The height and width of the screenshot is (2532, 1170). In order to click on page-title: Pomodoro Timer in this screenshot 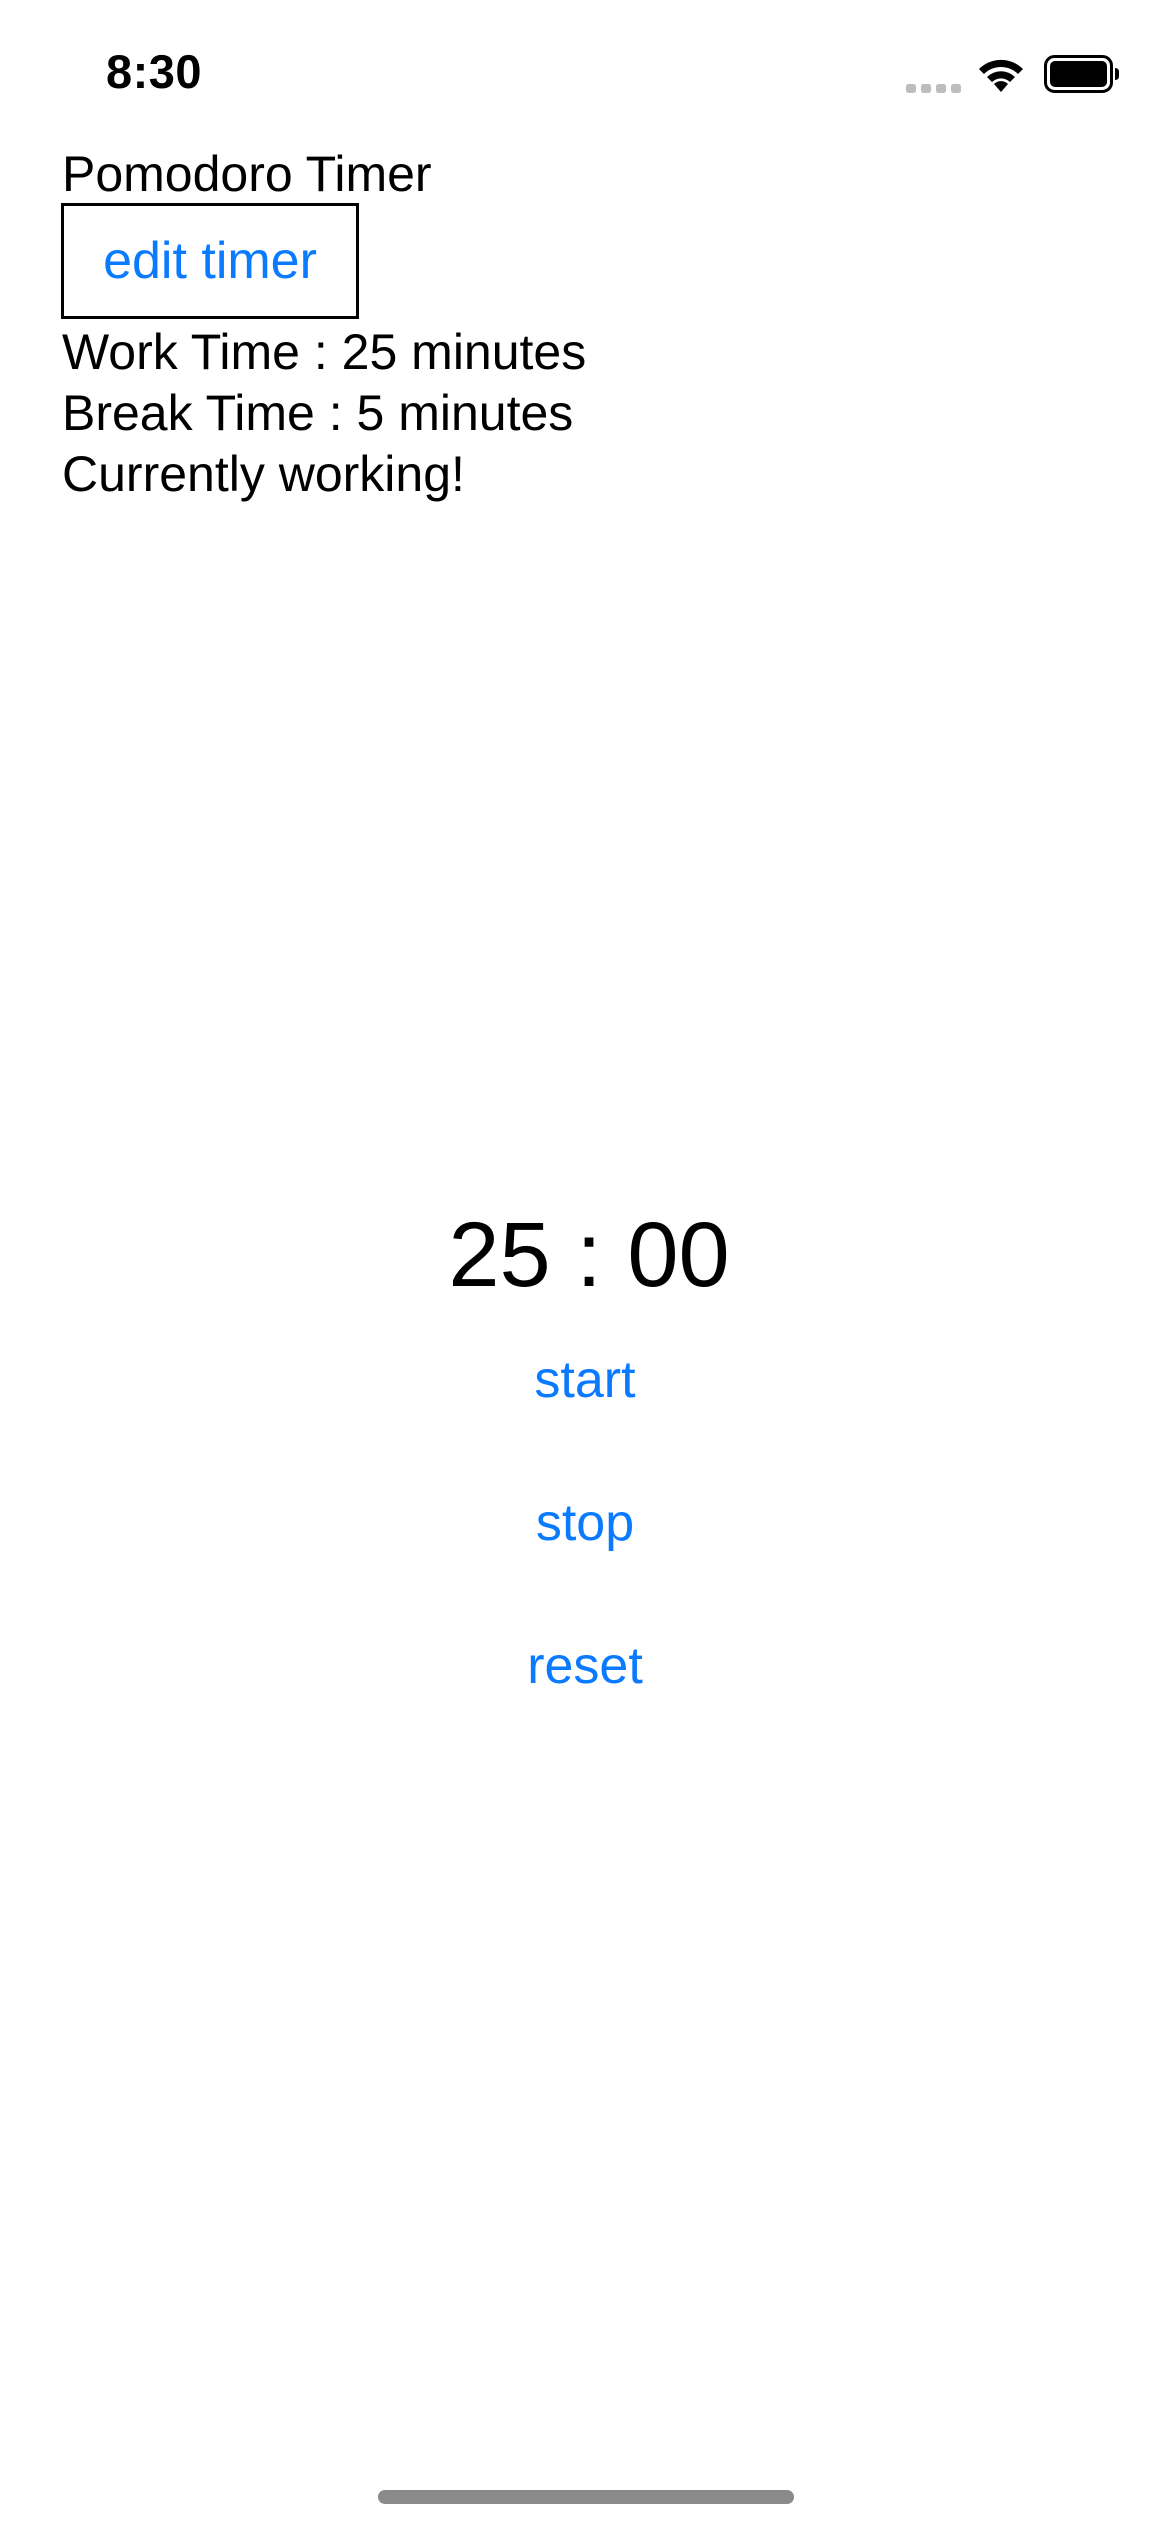, I will do `click(247, 174)`.